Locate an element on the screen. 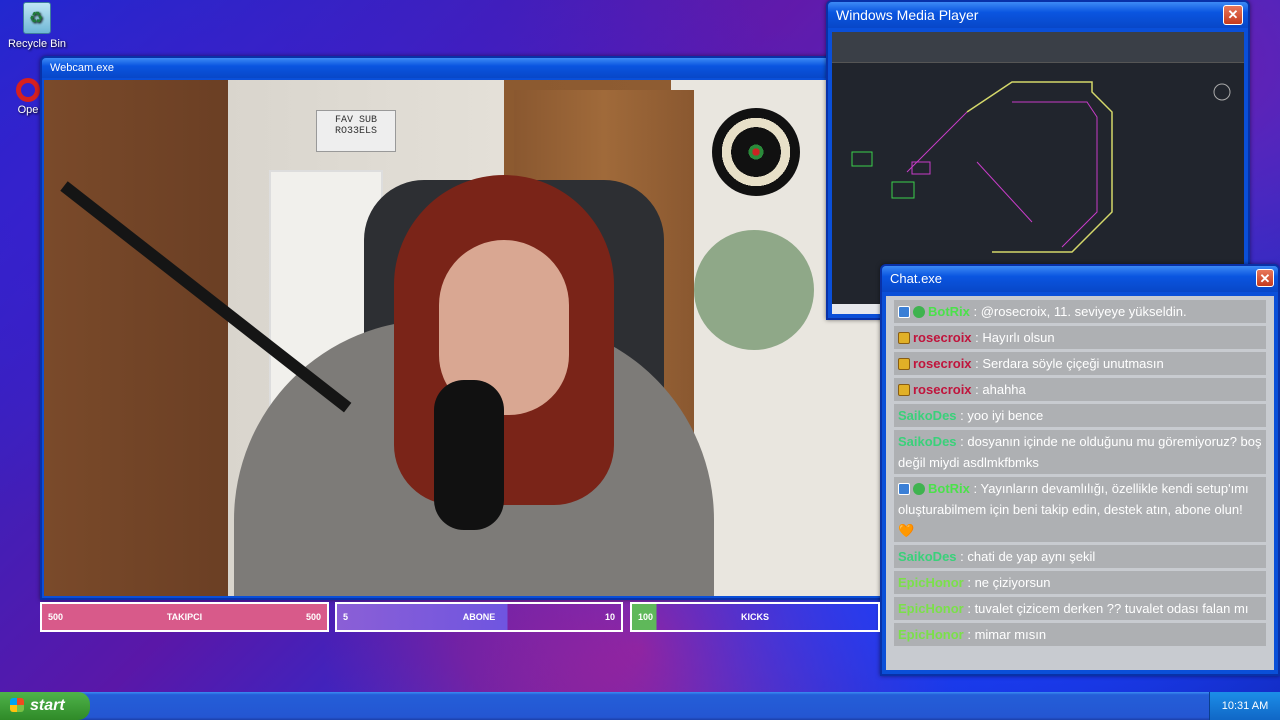  dartboard is located at coordinates (756, 152).